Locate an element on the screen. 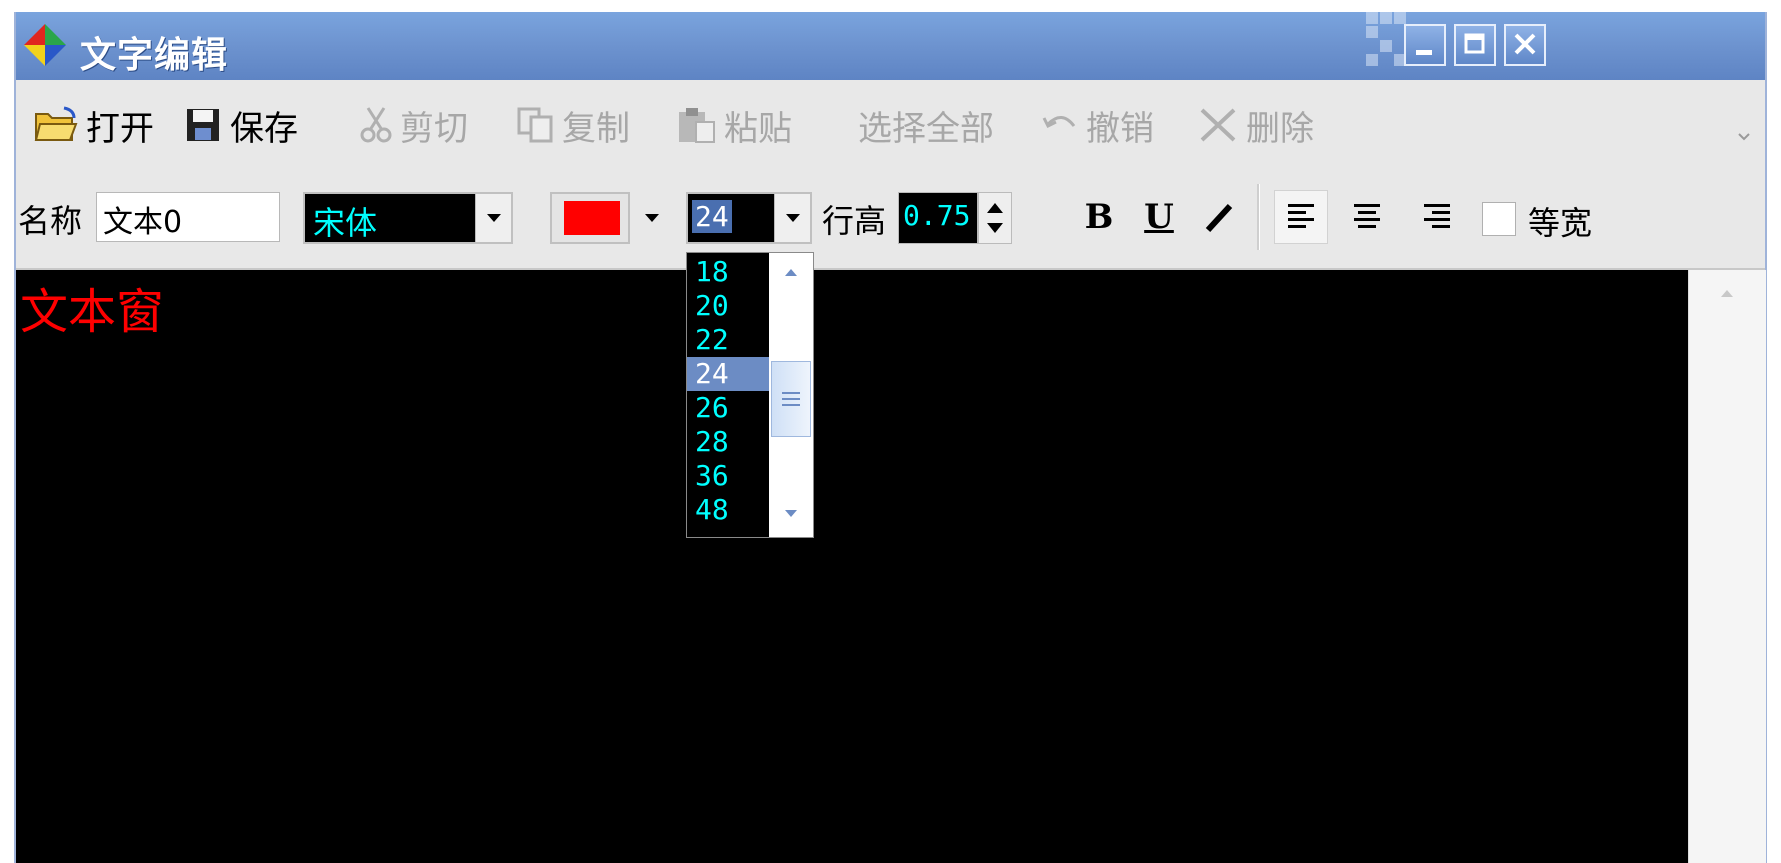 The height and width of the screenshot is (863, 1781). font-size-dropdown-button is located at coordinates (792, 218).